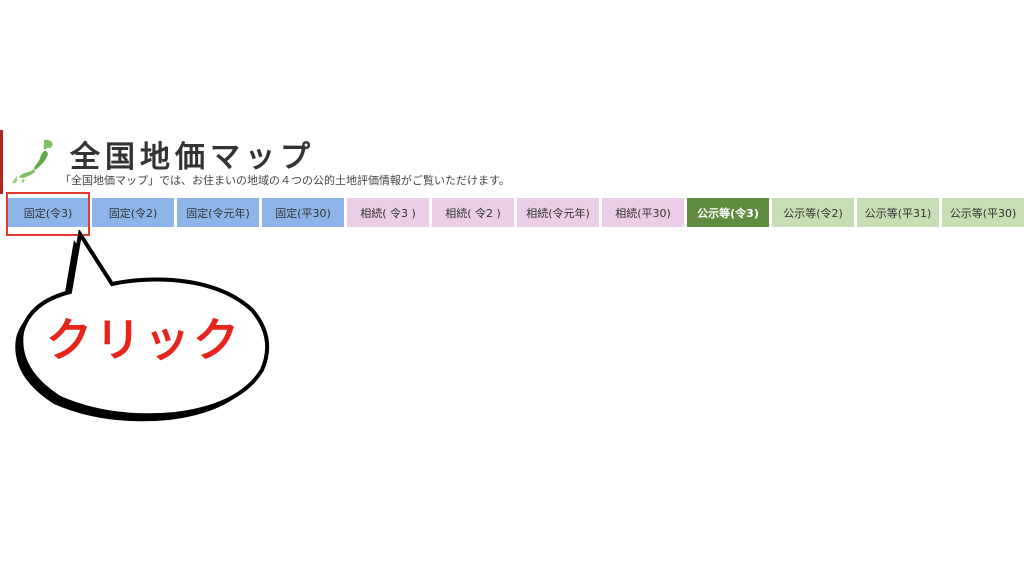 Image resolution: width=1024 pixels, height=576 pixels. Describe the element at coordinates (643, 212) in the screenshot. I see `tab-inheritance-h30: 相続(平30)` at that location.